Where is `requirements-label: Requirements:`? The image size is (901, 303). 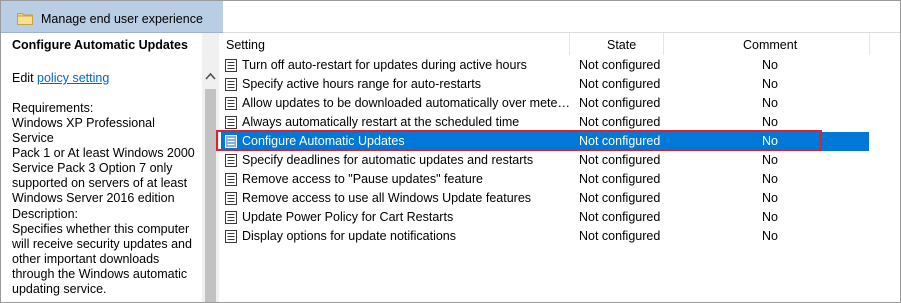
requirements-label: Requirements: is located at coordinates (53, 108).